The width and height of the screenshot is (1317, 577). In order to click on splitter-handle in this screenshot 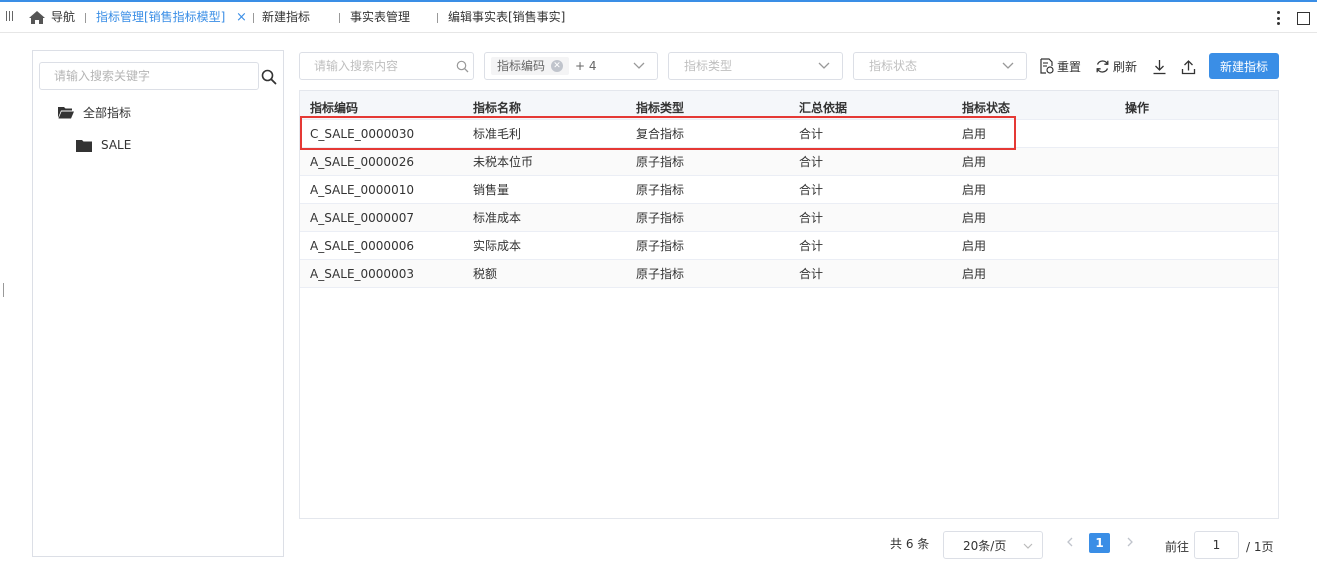, I will do `click(3, 290)`.